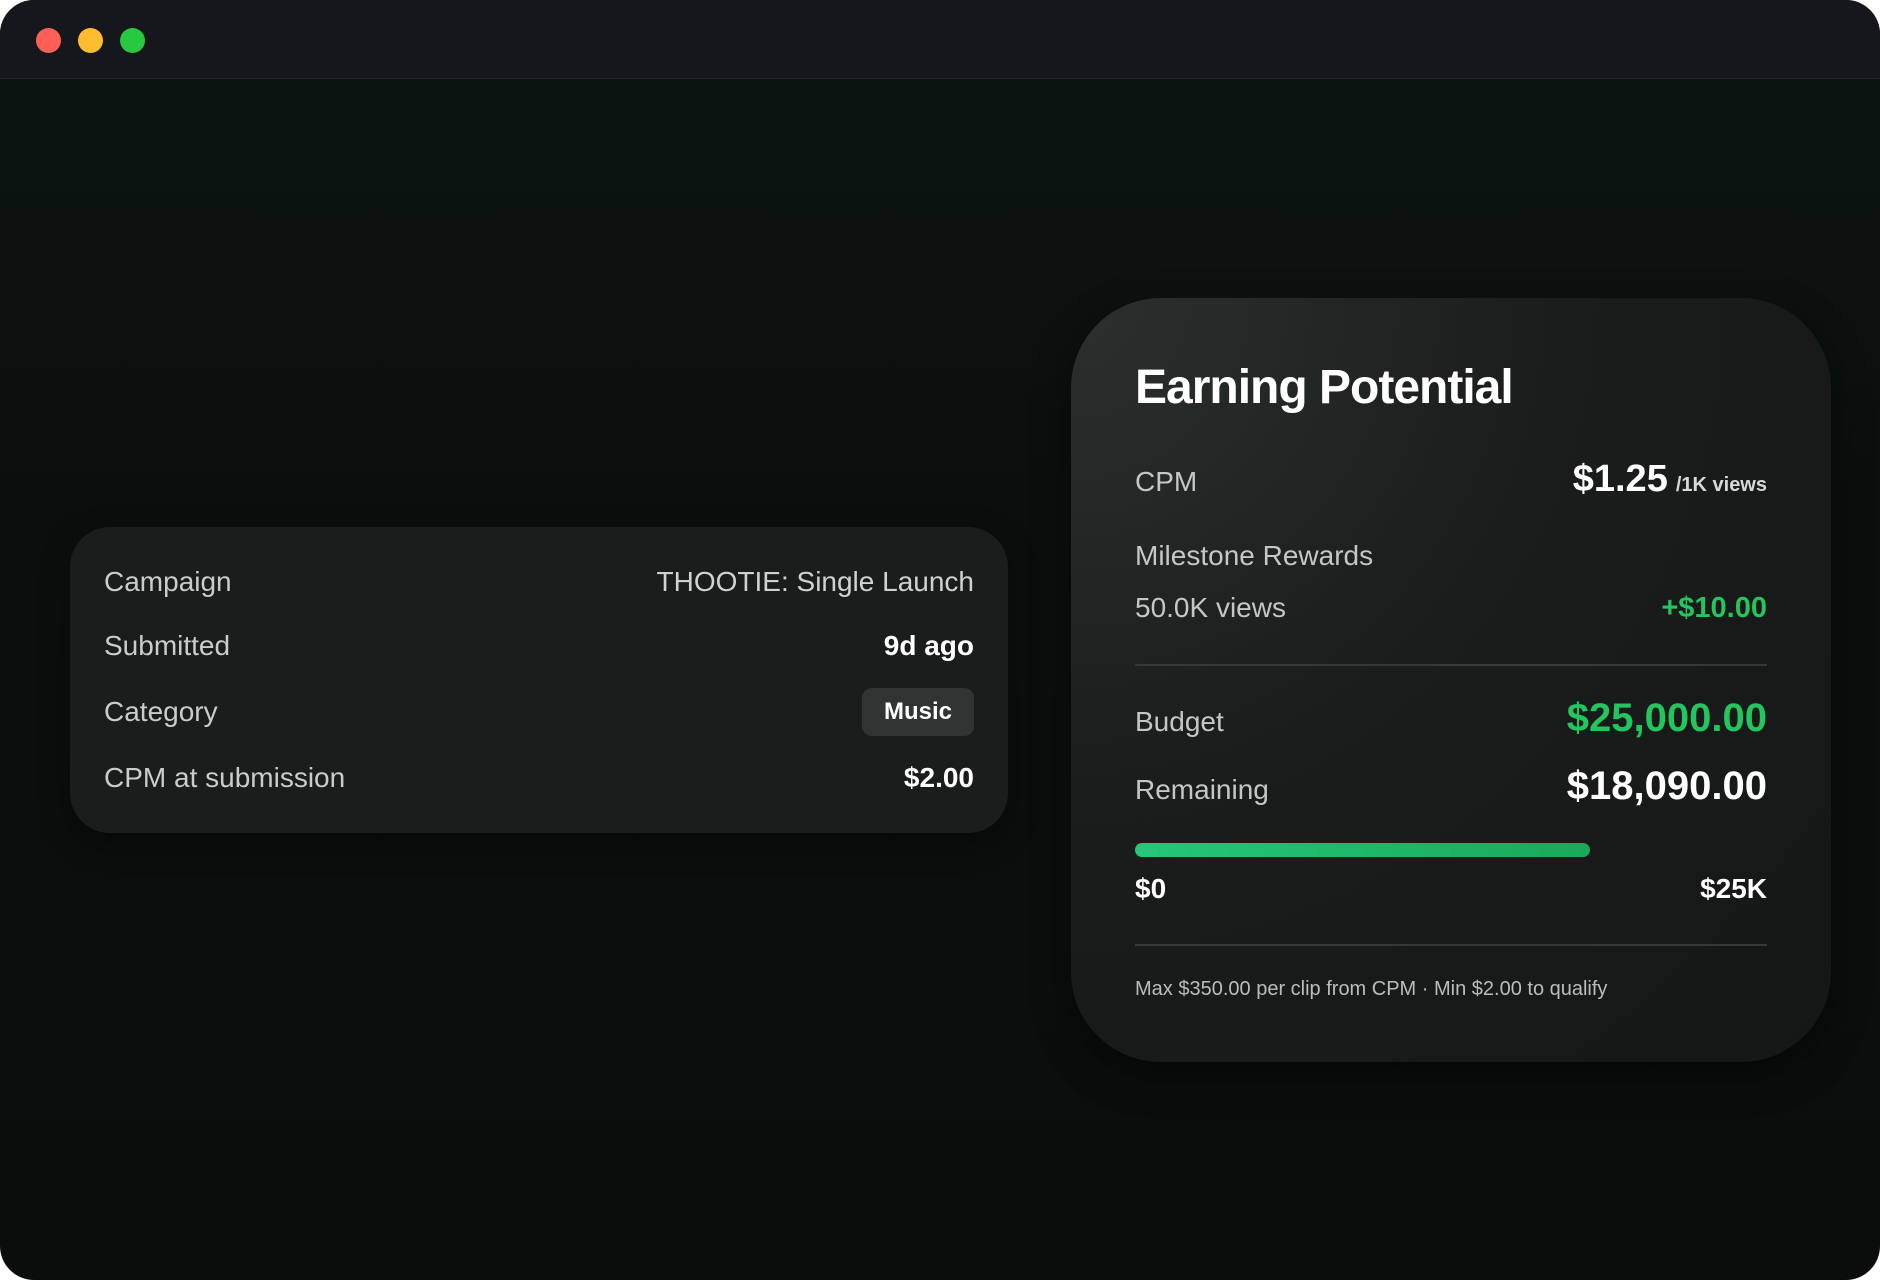  Describe the element at coordinates (539, 582) in the screenshot. I see `campaign-row: Campaign THOOTIE: Single Launch` at that location.